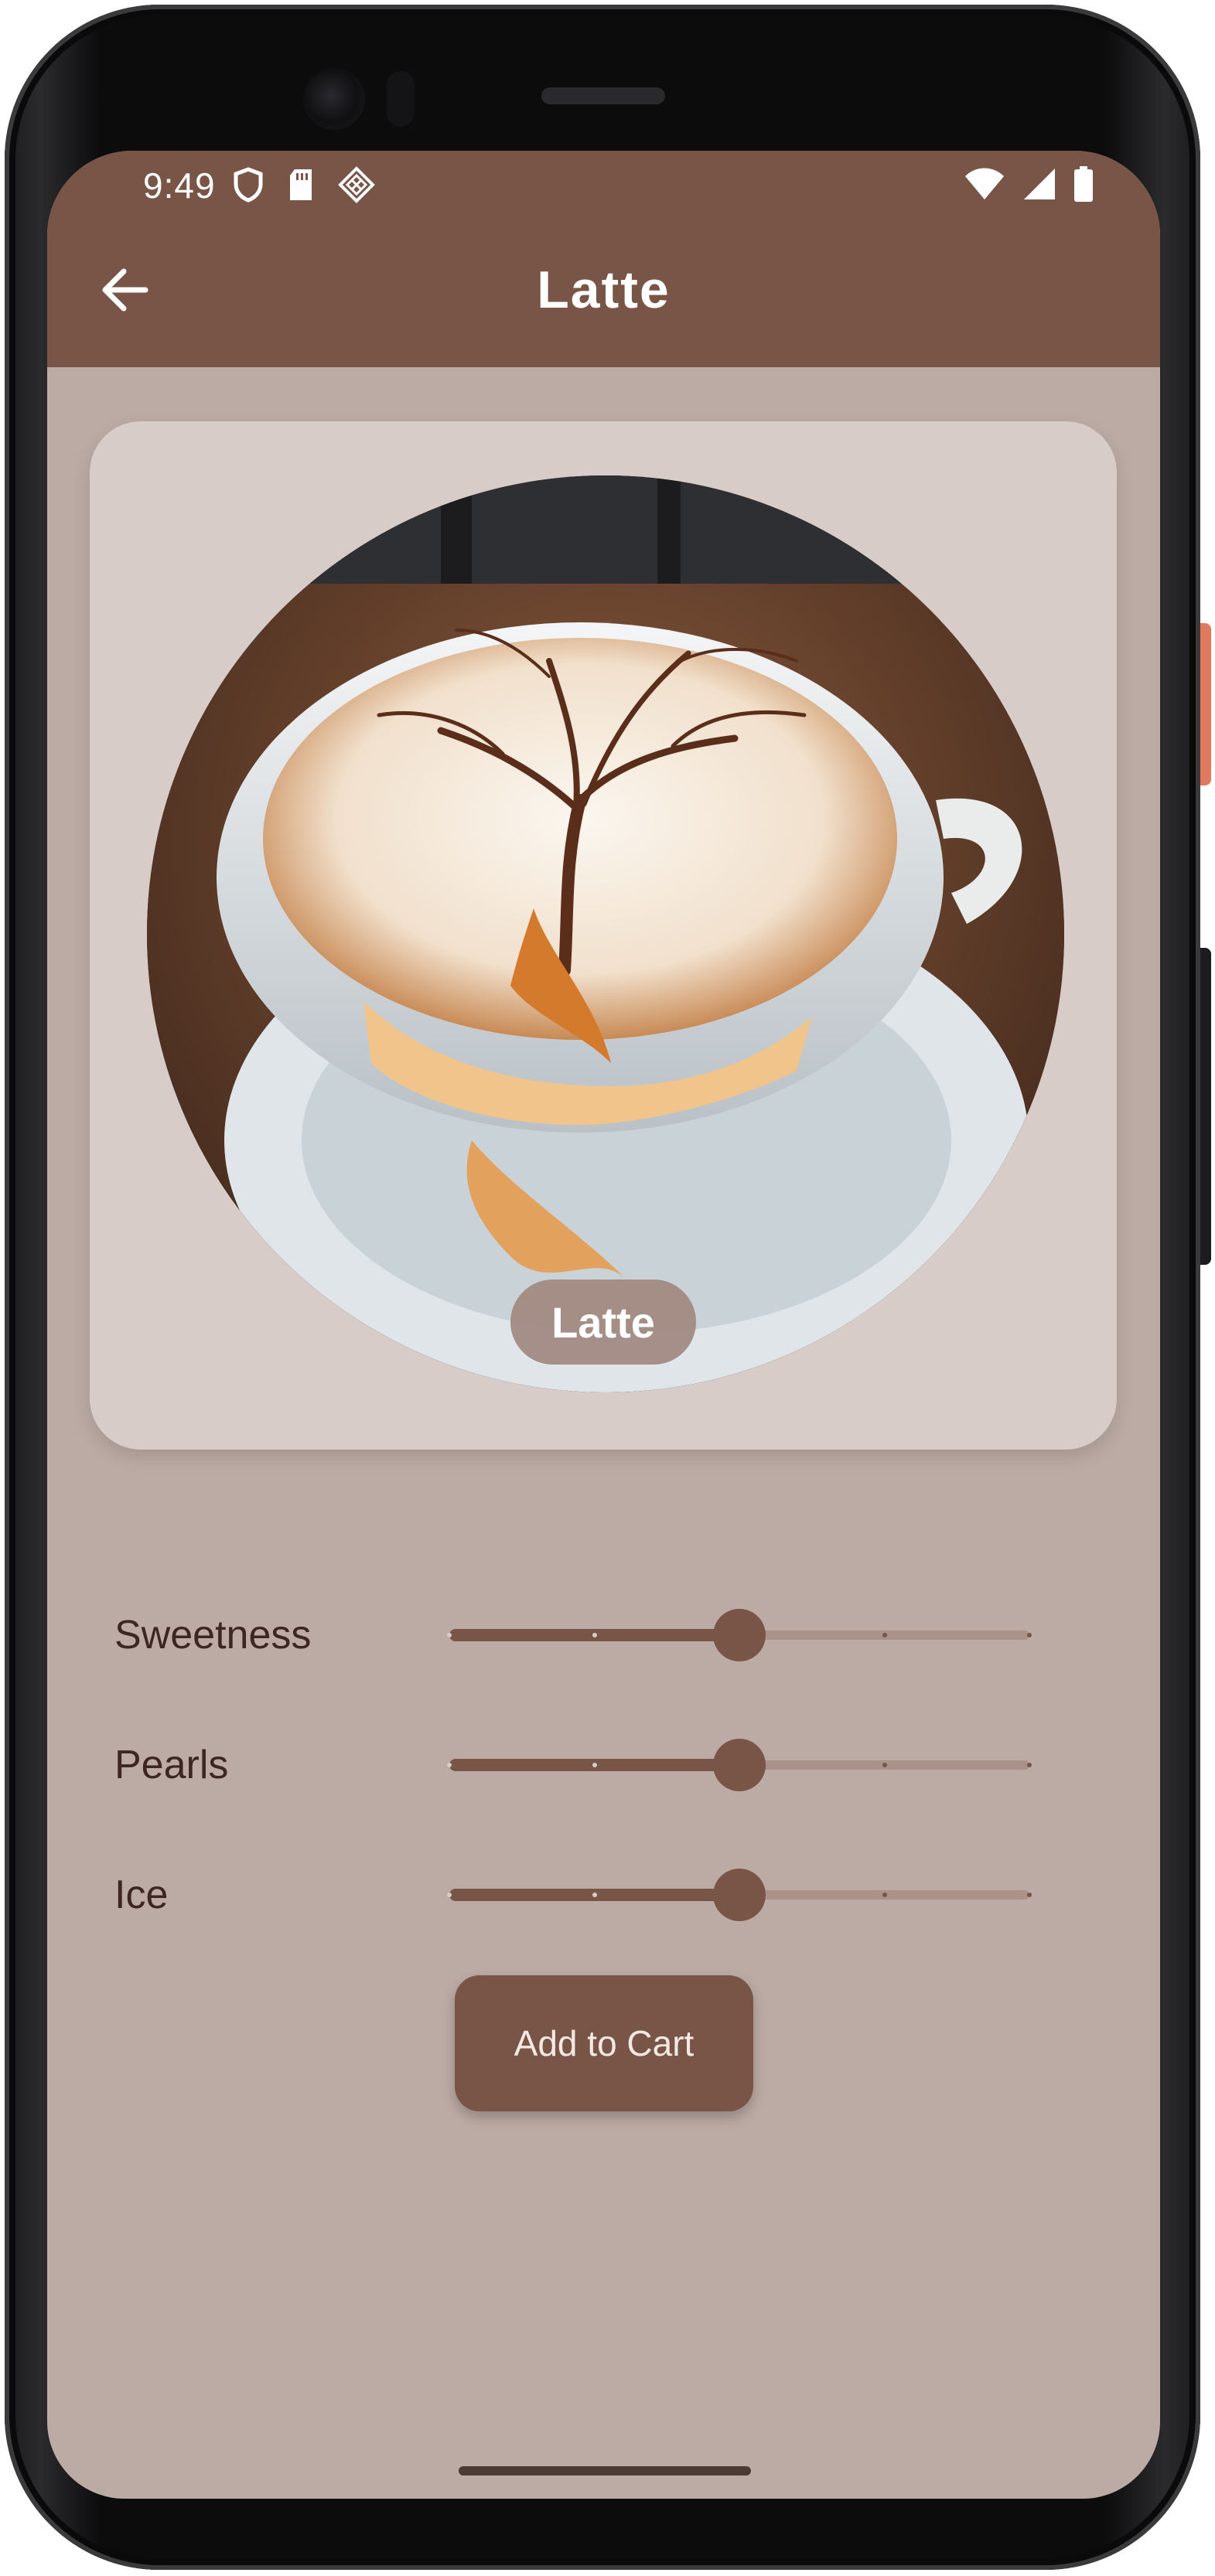 This screenshot has width=1215, height=2576. I want to click on sweetness-slider, so click(739, 1636).